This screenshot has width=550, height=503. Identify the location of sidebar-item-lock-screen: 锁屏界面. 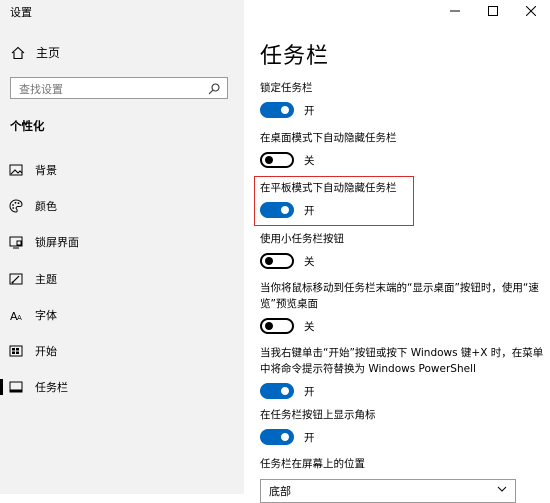
(122, 242).